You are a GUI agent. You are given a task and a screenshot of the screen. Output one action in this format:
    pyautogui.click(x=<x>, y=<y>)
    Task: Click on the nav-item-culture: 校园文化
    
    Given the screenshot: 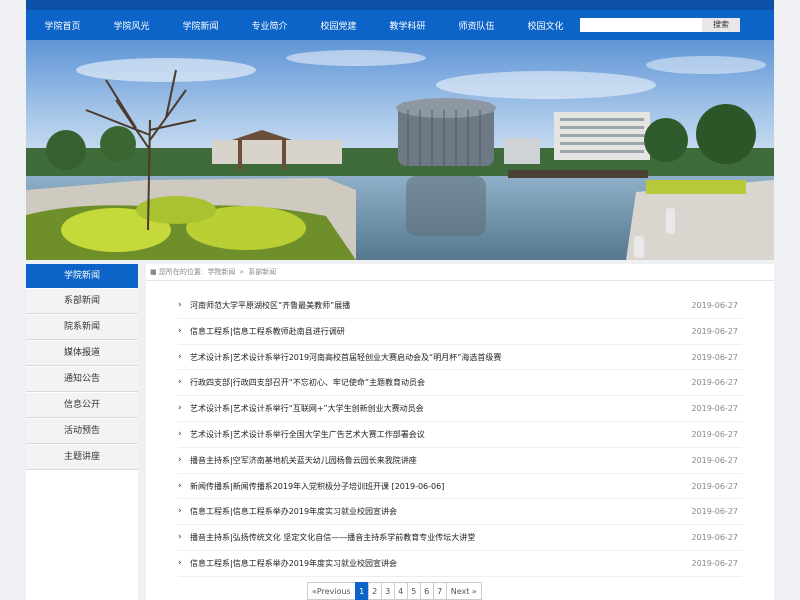 What is the action you would take?
    pyautogui.click(x=545, y=25)
    